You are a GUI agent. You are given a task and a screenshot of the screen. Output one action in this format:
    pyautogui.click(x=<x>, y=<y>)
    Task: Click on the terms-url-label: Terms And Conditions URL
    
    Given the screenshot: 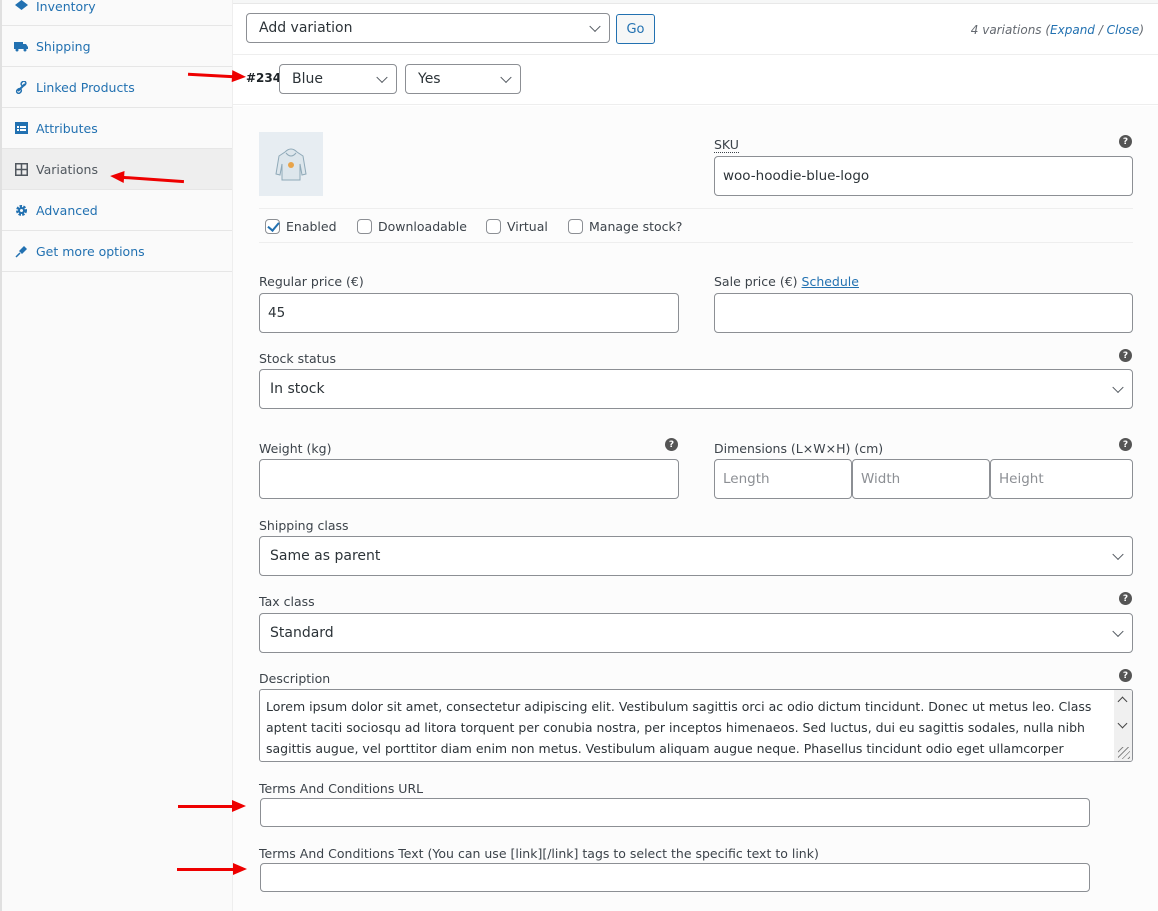 What is the action you would take?
    pyautogui.click(x=341, y=788)
    